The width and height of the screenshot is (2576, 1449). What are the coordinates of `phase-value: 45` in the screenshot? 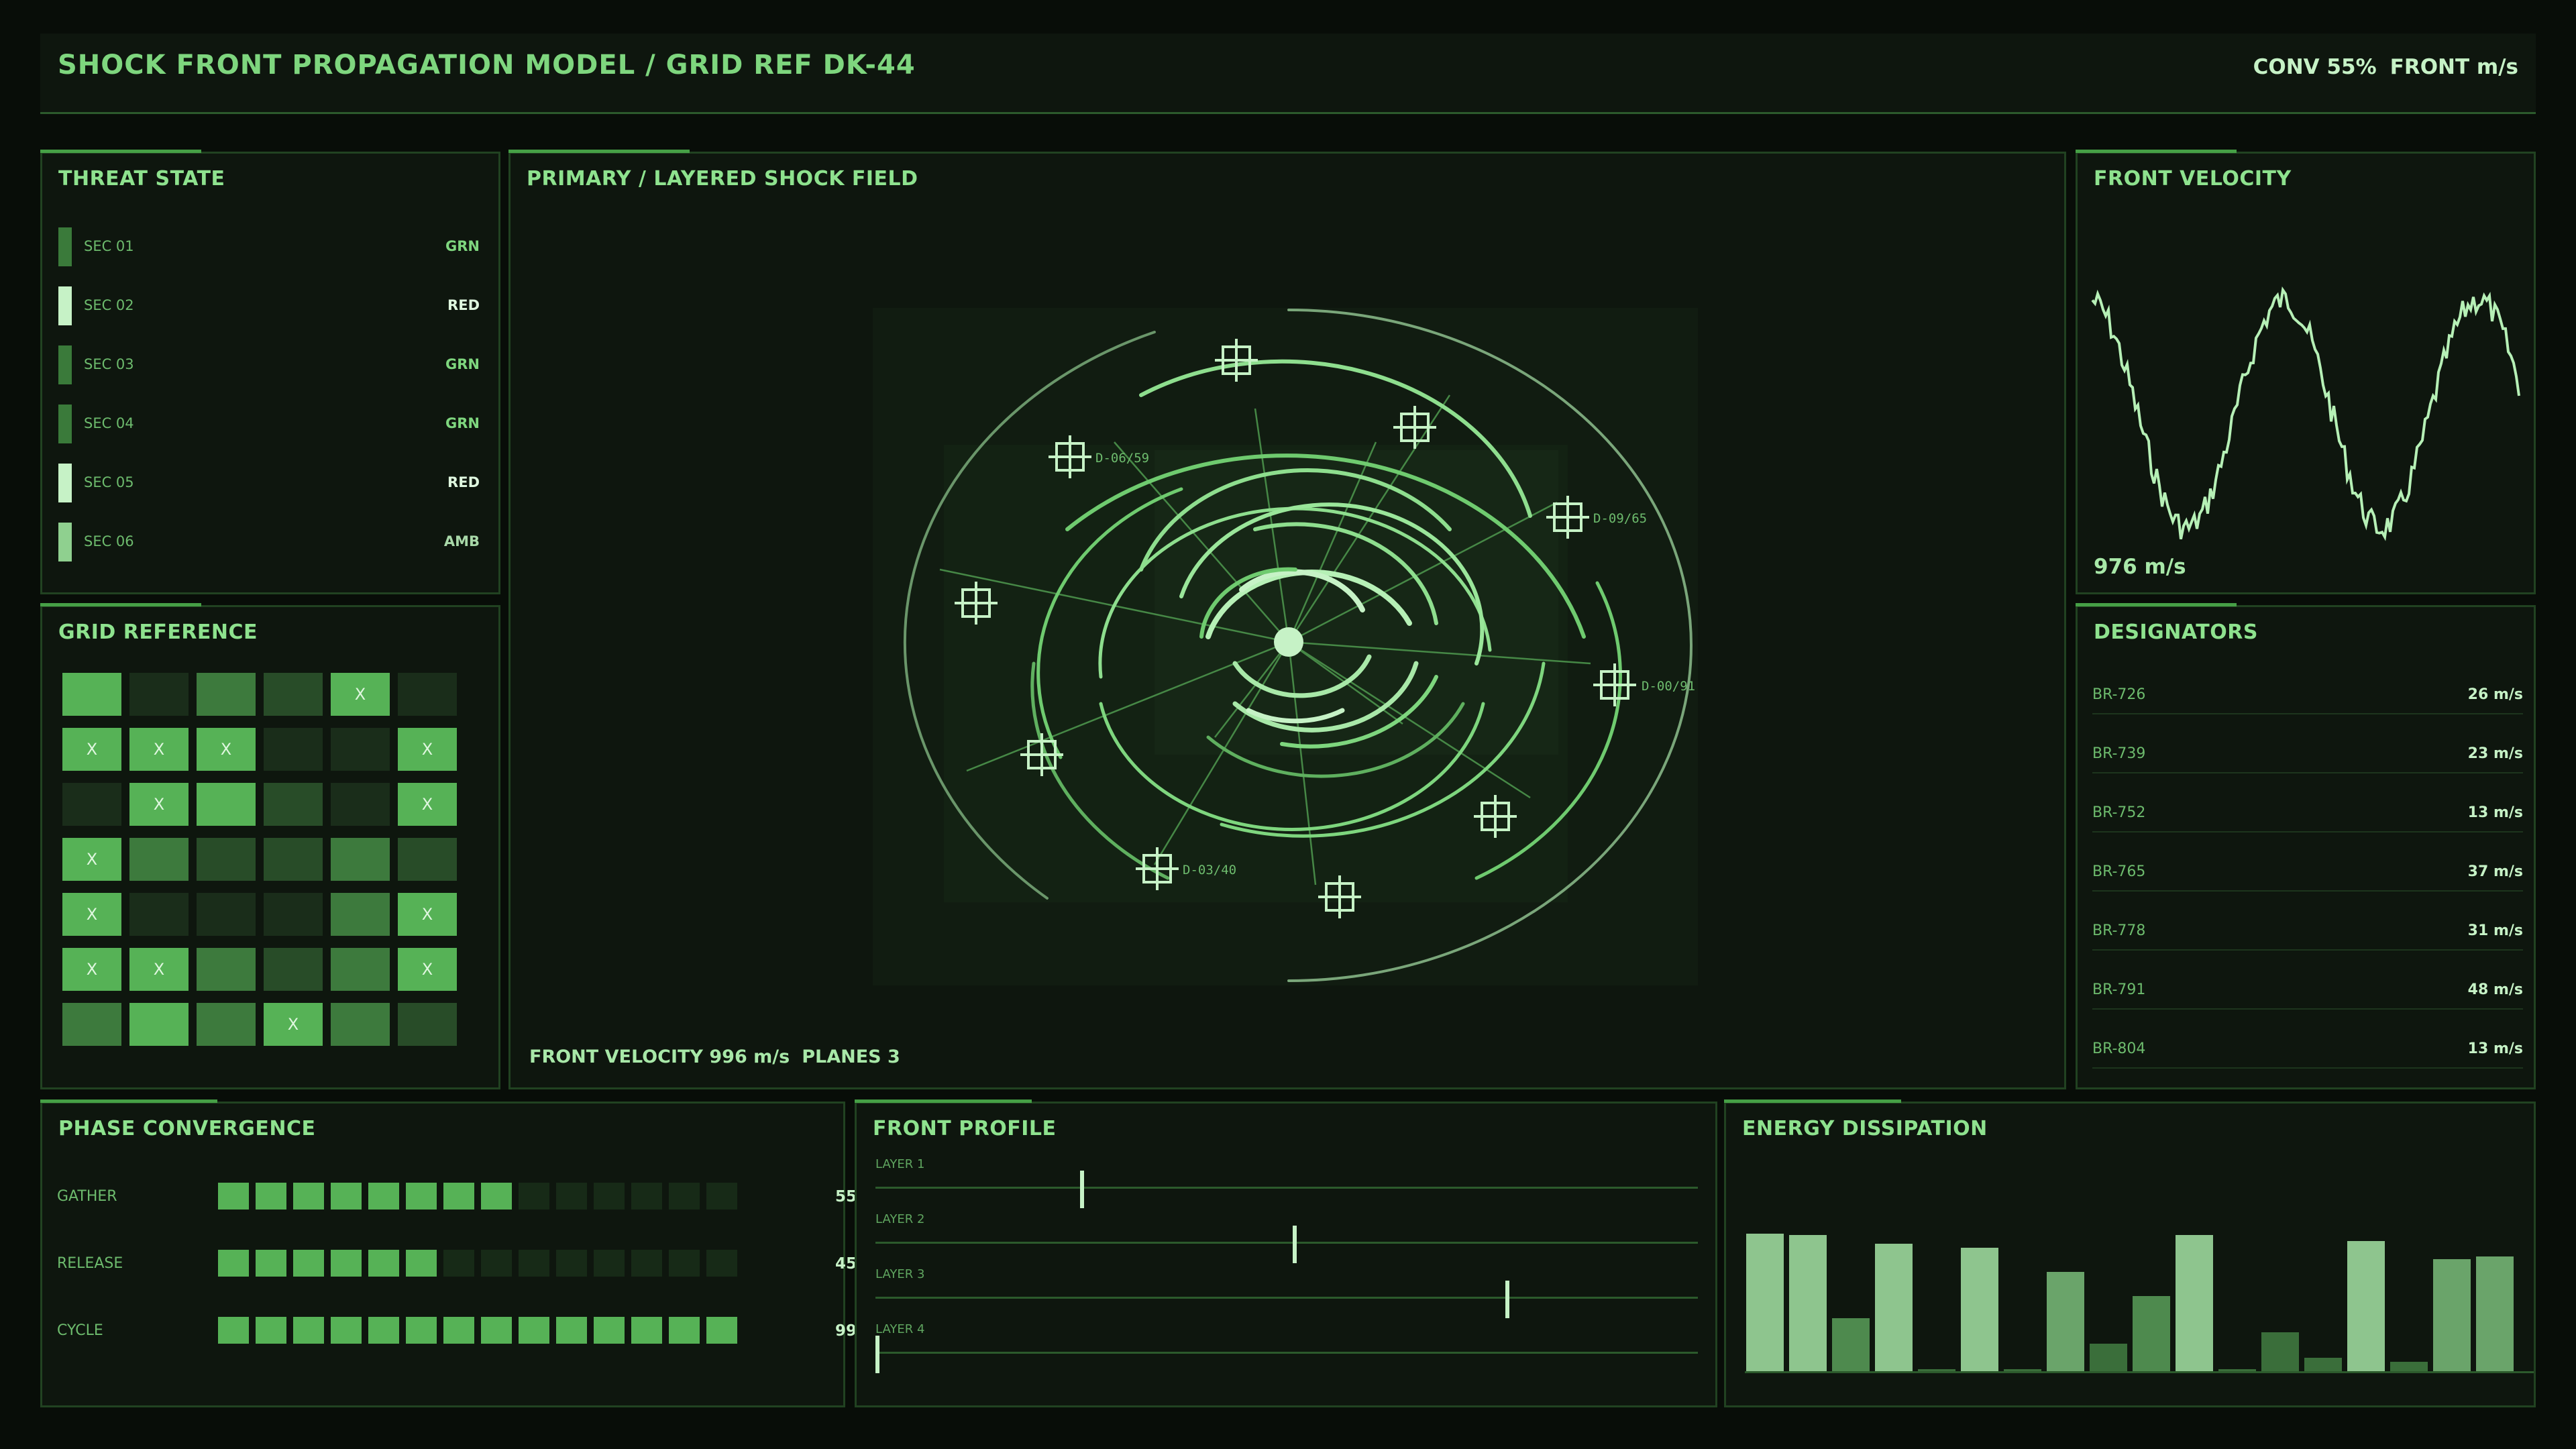 It's located at (846, 1264).